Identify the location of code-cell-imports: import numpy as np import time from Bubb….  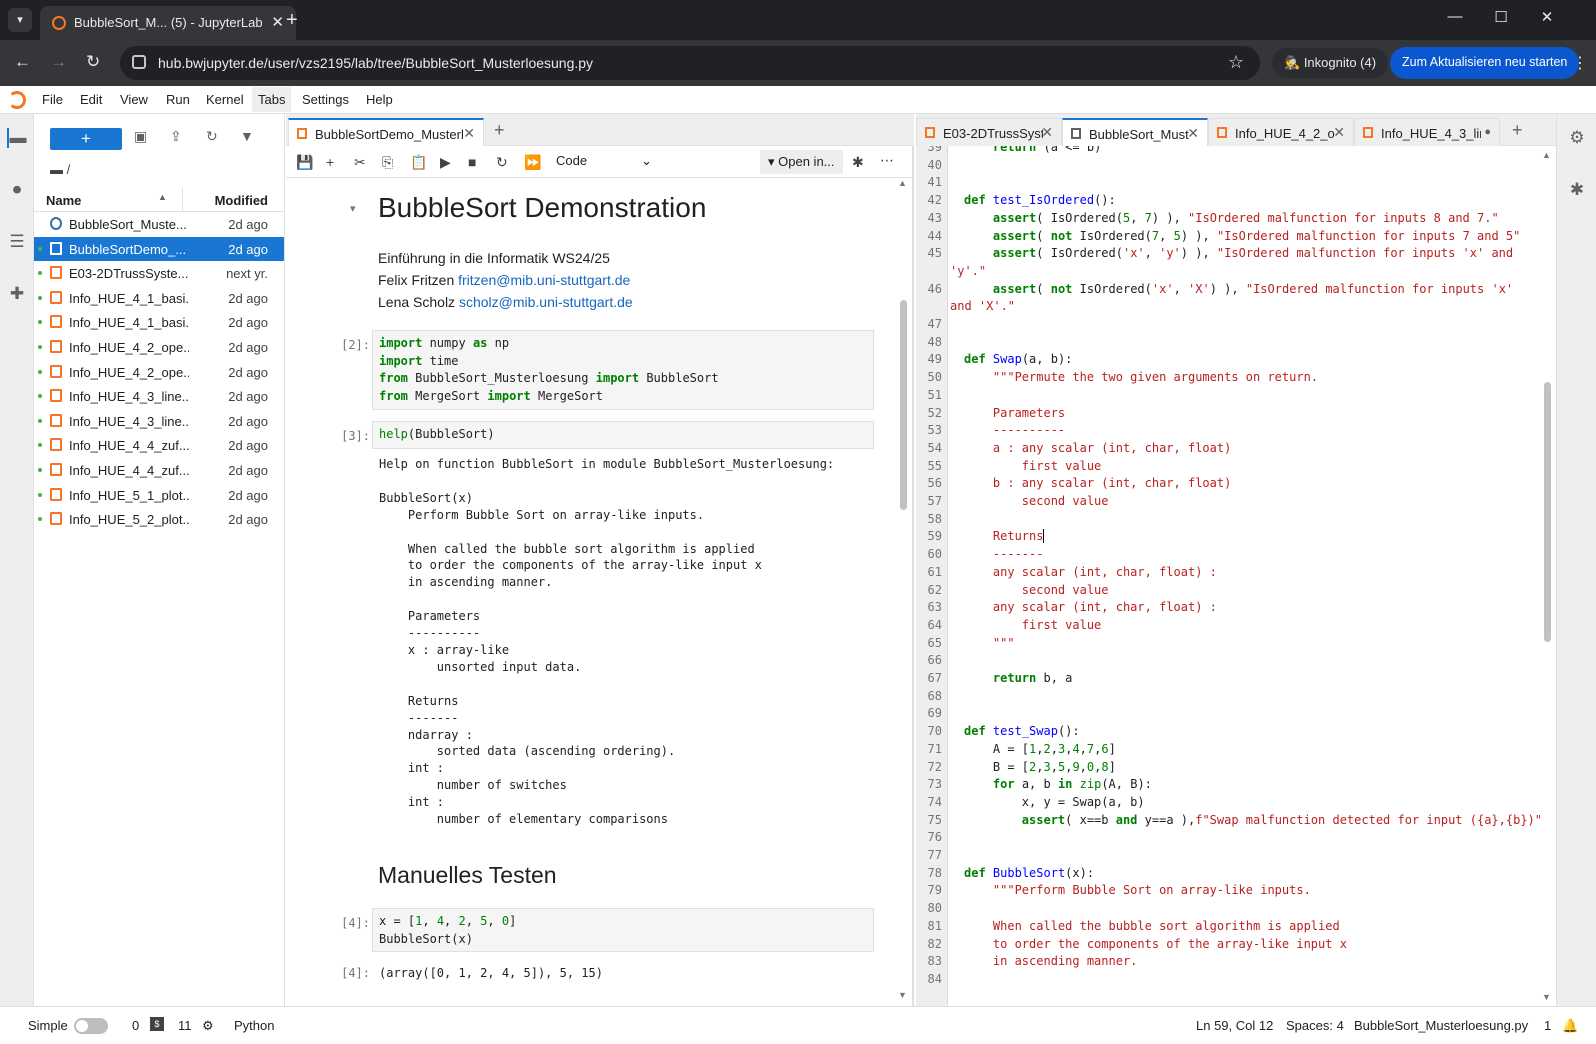
(623, 370).